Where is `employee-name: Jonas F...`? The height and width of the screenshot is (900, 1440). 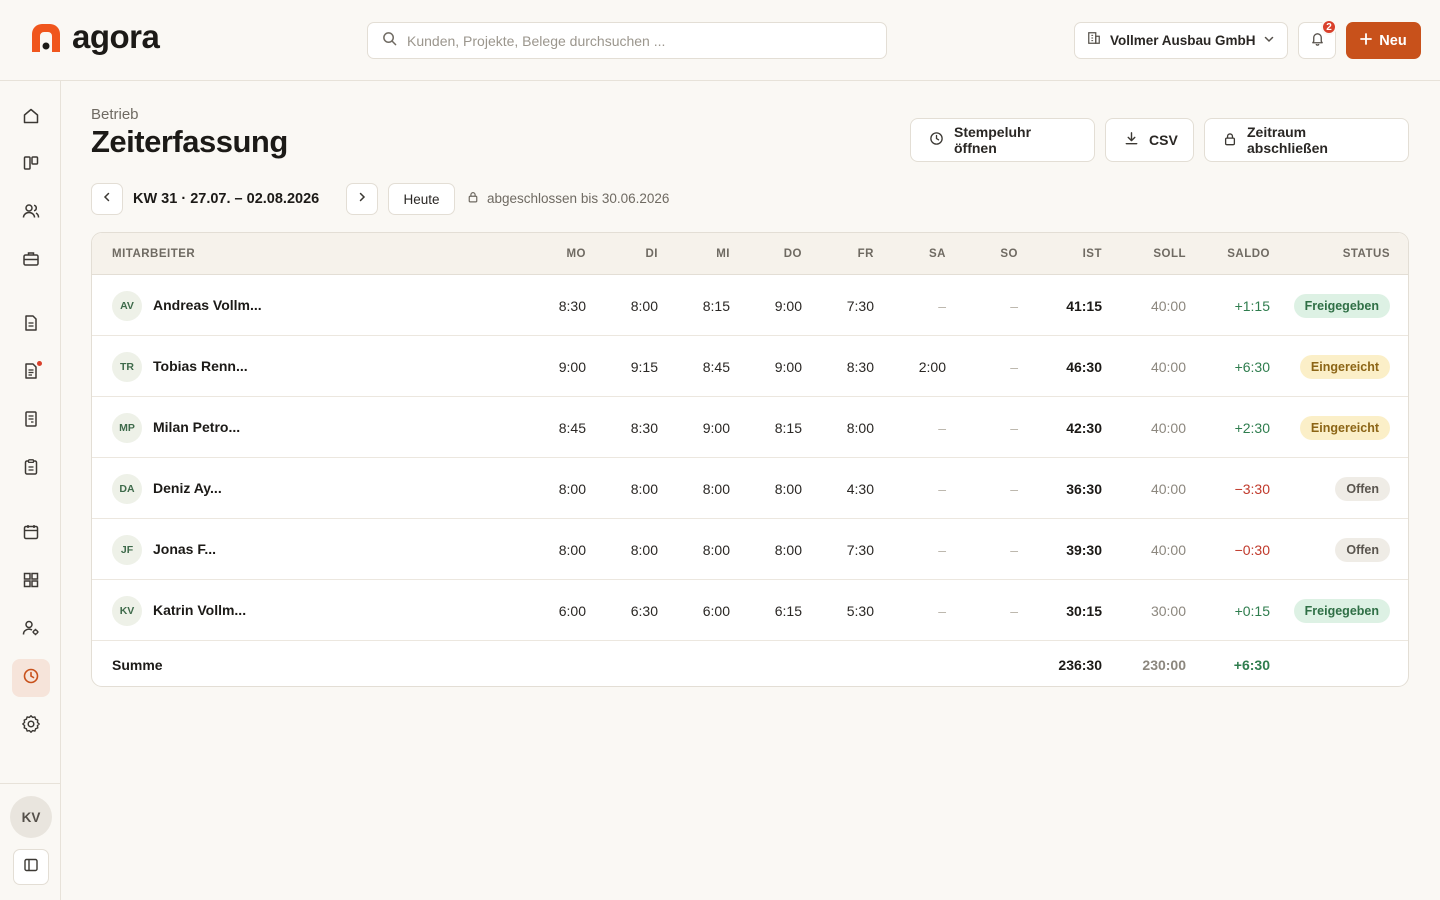
employee-name: Jonas F... is located at coordinates (184, 549).